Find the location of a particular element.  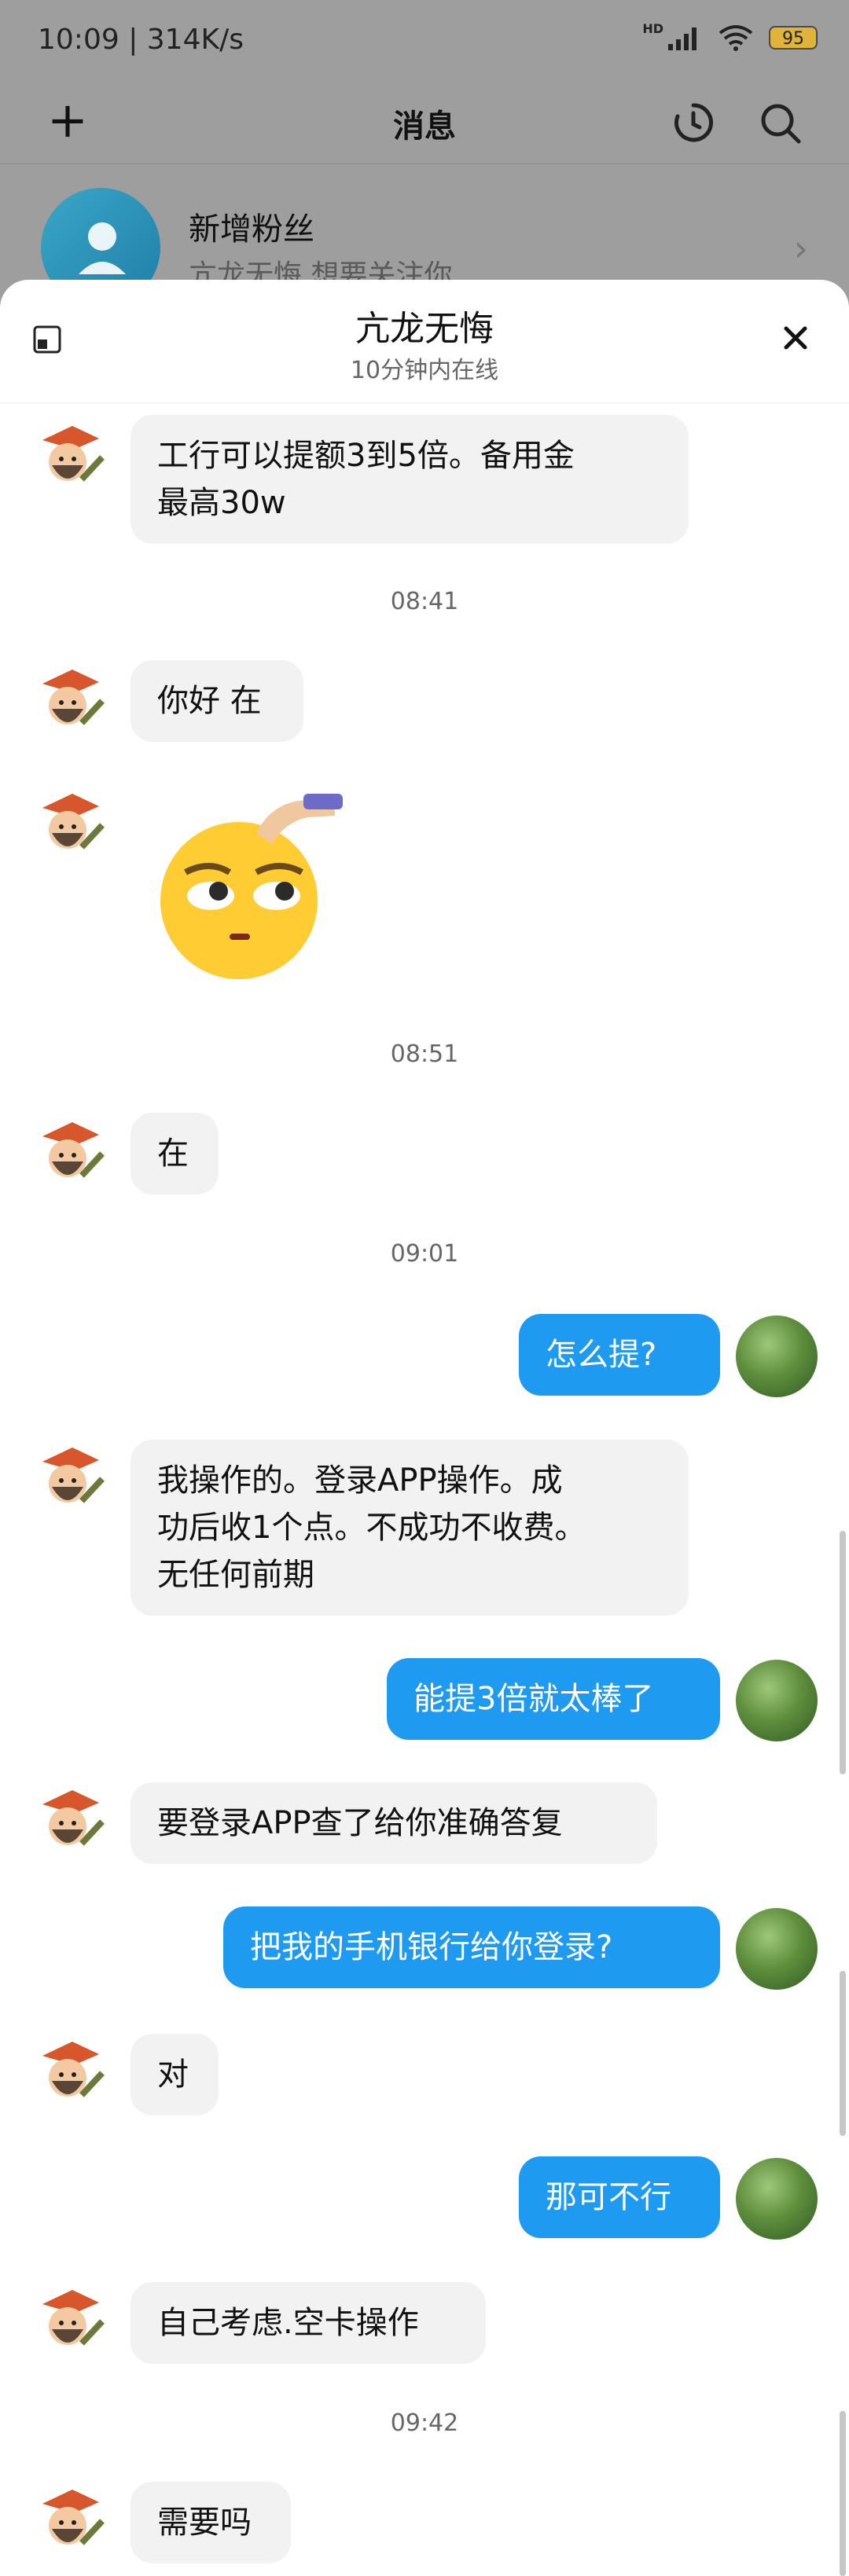

message-bubble: 对 is located at coordinates (174, 2074).